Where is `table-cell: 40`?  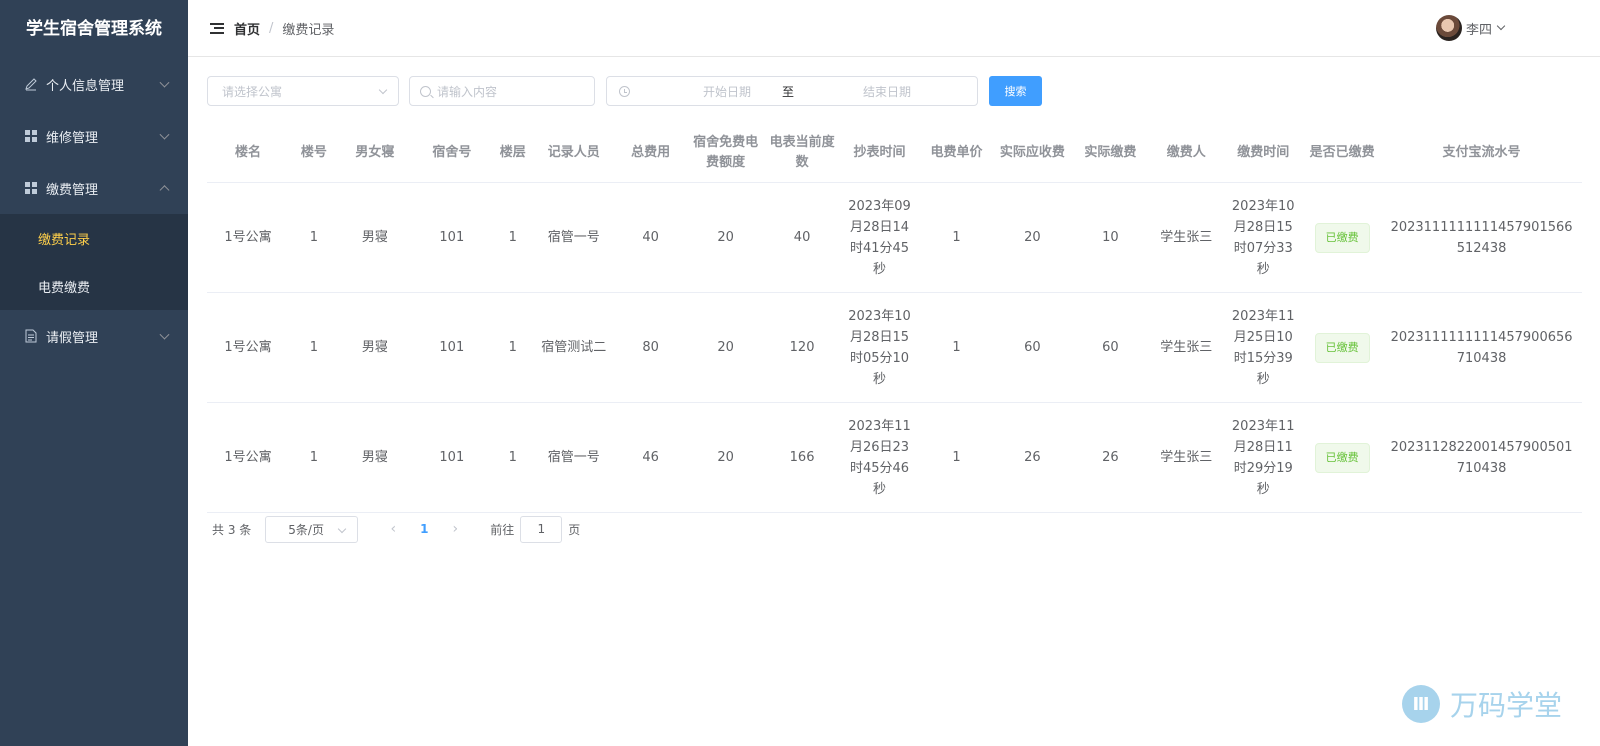 table-cell: 40 is located at coordinates (650, 237).